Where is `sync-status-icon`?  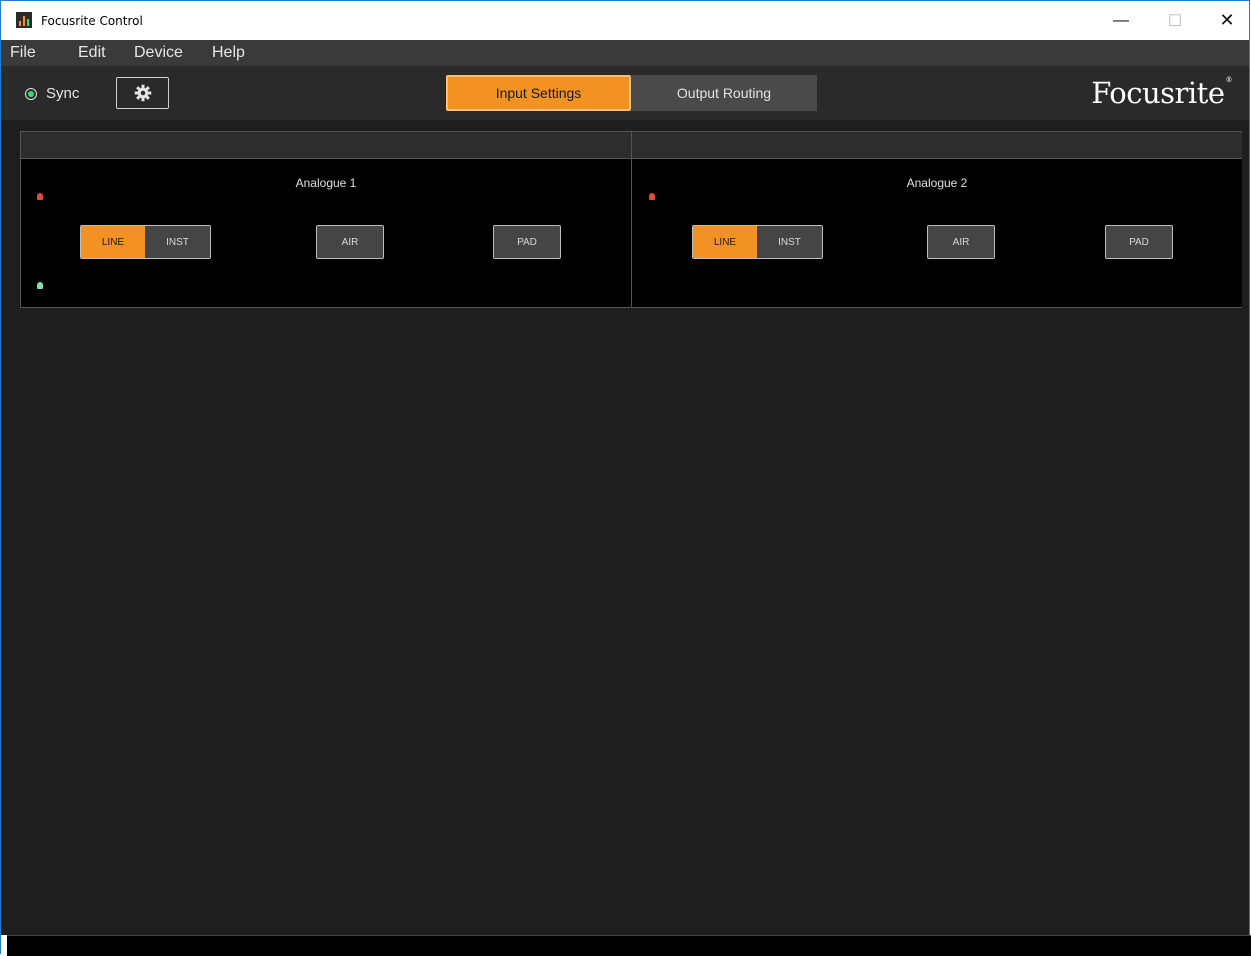 sync-status-icon is located at coordinates (31, 93).